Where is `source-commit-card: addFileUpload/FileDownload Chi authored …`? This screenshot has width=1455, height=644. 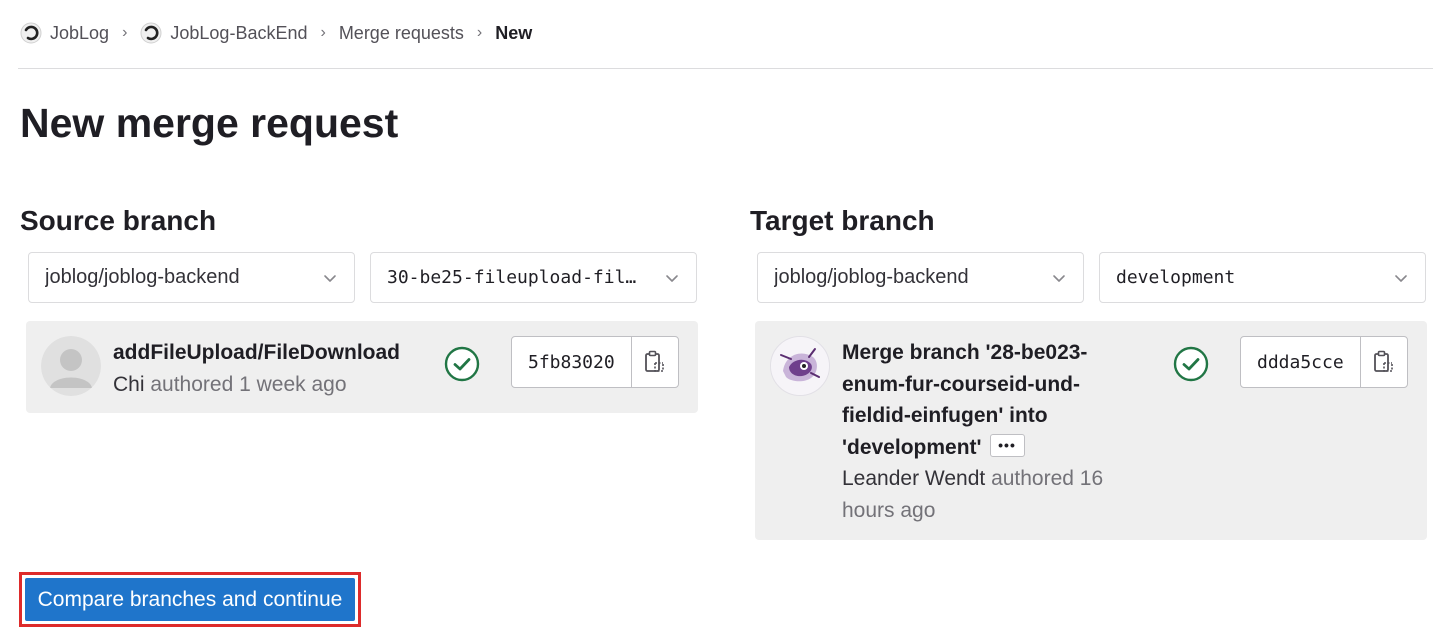 source-commit-card: addFileUpload/FileDownload Chi authored … is located at coordinates (362, 367).